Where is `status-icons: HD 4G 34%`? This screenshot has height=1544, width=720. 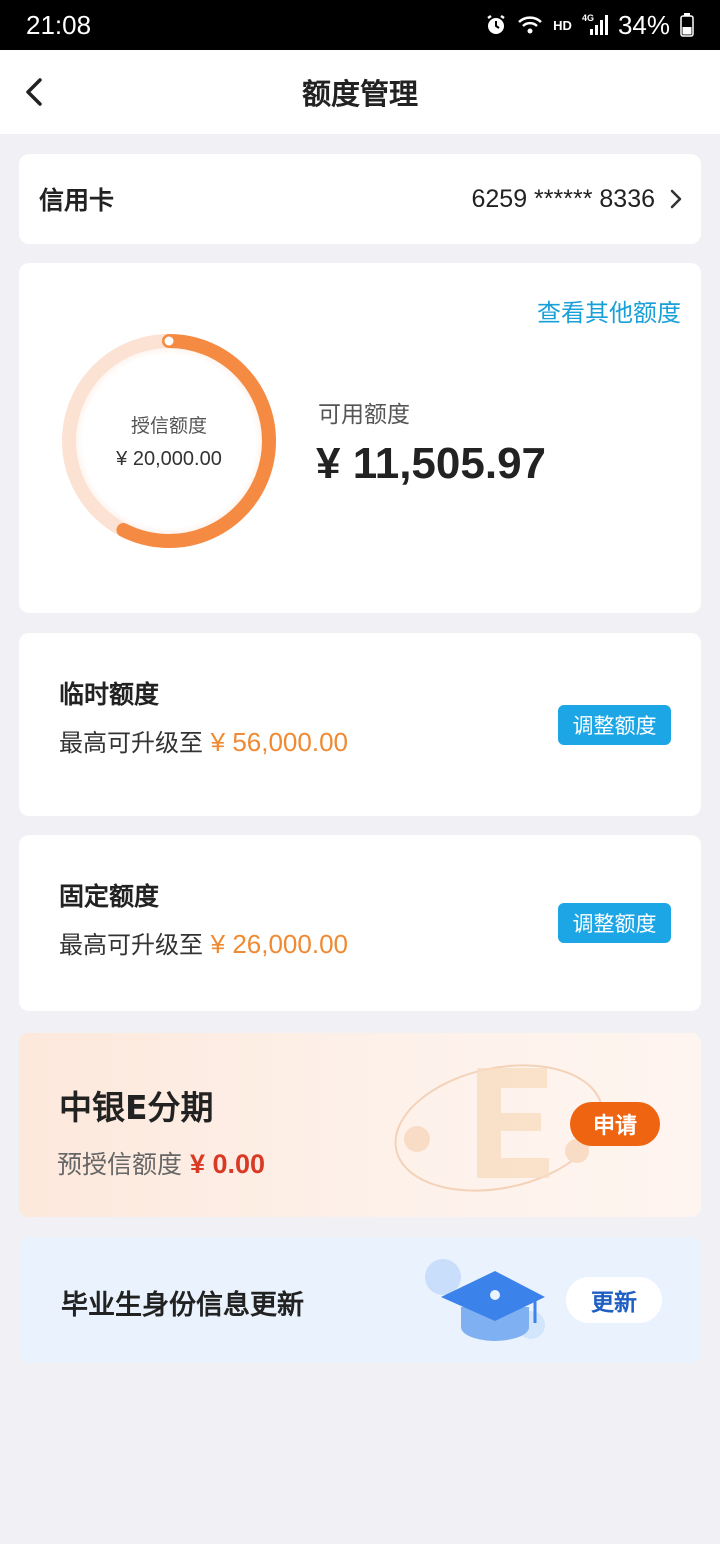
status-icons: HD 4G 34% is located at coordinates (589, 25).